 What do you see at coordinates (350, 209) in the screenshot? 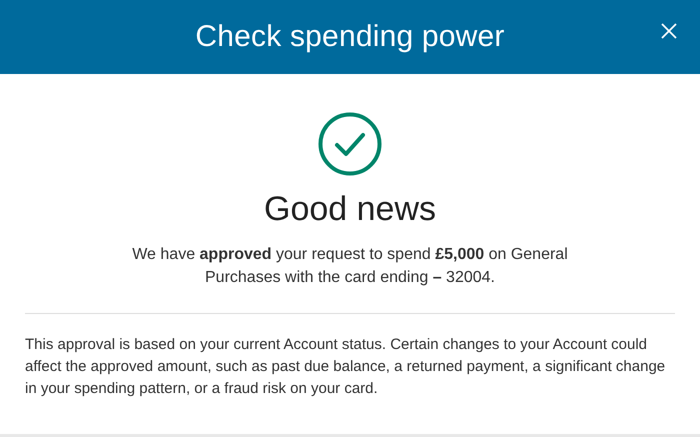
I see `result-heading: Good news` at bounding box center [350, 209].